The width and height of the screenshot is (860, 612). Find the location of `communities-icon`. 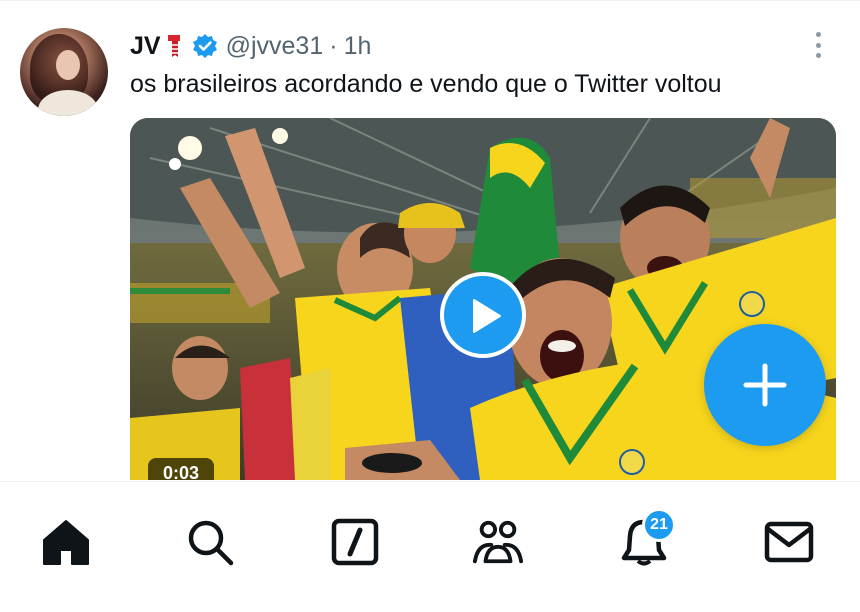

communities-icon is located at coordinates (498, 542).